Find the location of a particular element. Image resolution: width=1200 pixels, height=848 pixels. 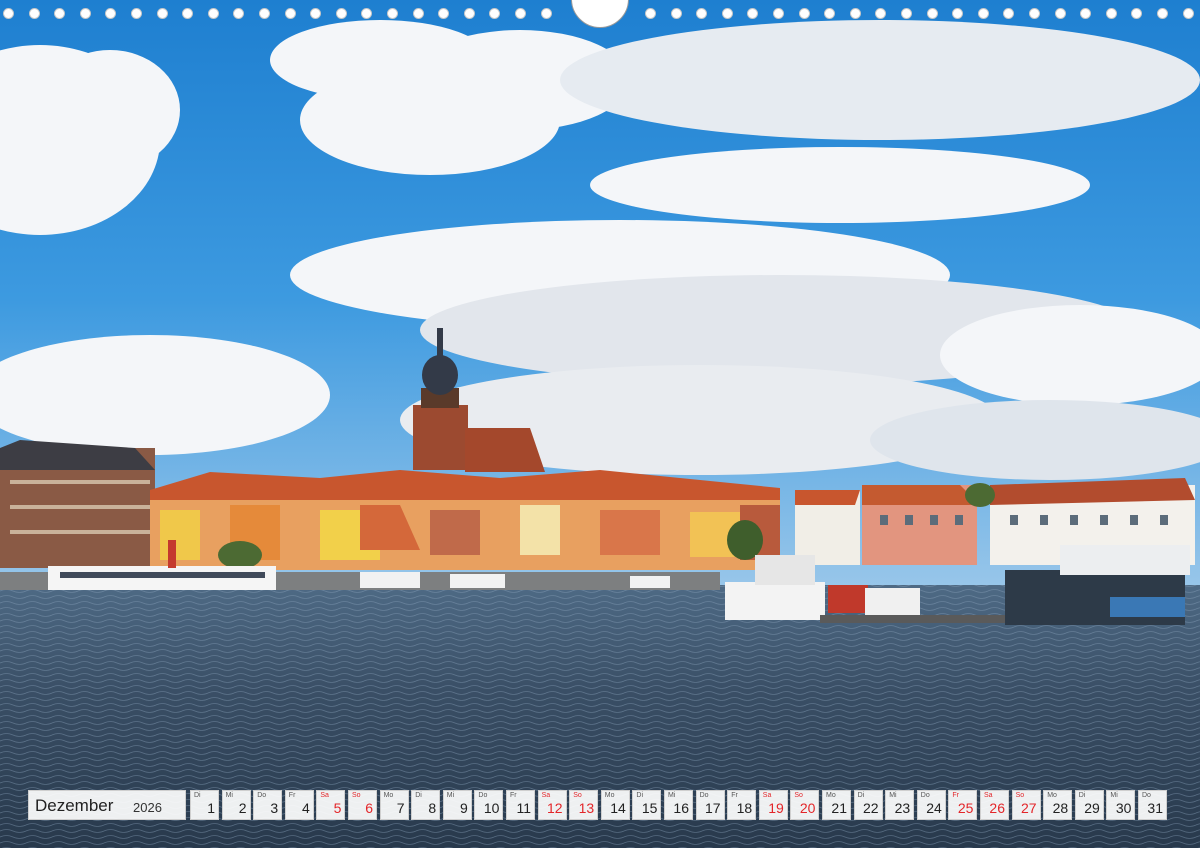

day-cell: Sa 19 is located at coordinates (773, 805).